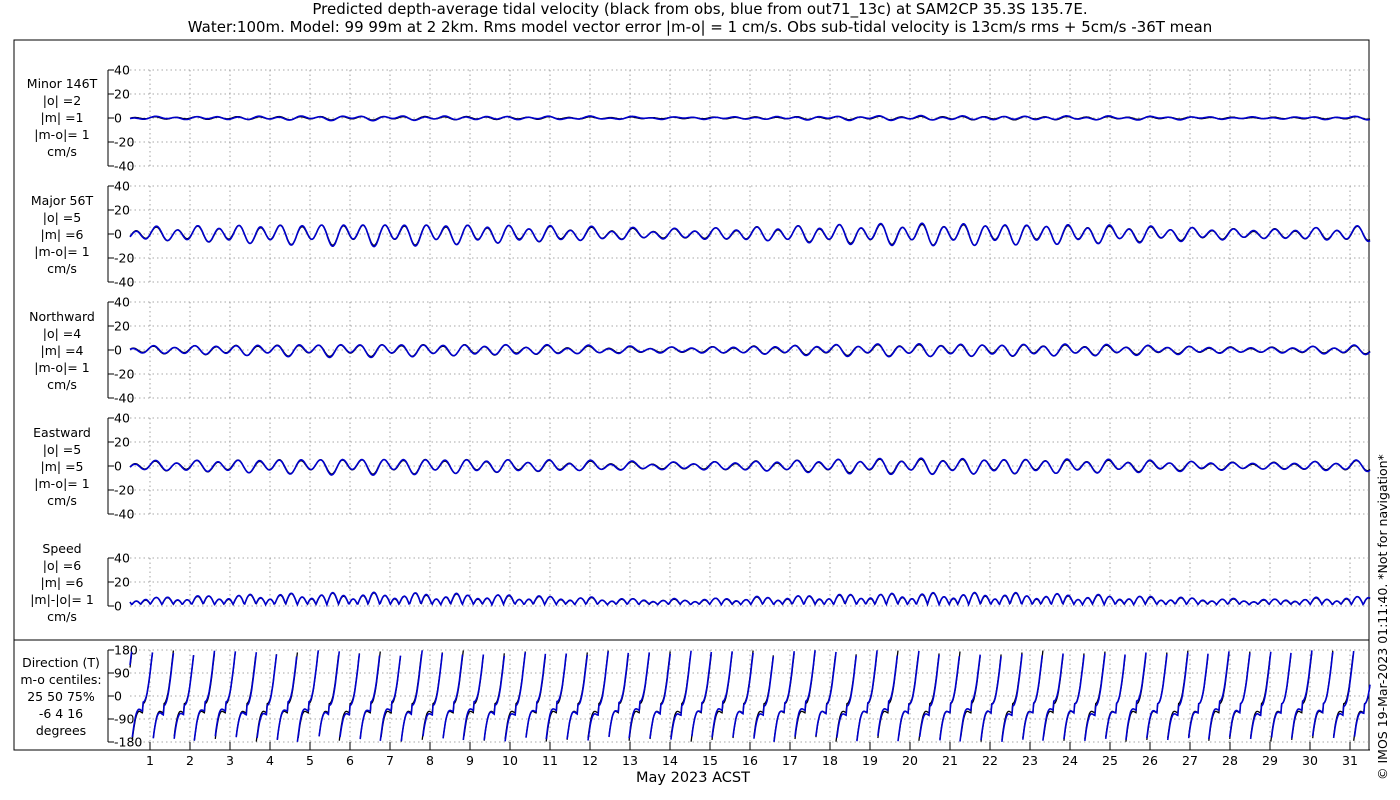 This screenshot has height=800, width=1400. I want to click on panel-label-eastward: Eastward |o| =5 |m| =5 |m-o|= 1 cm/s, so click(62, 466).